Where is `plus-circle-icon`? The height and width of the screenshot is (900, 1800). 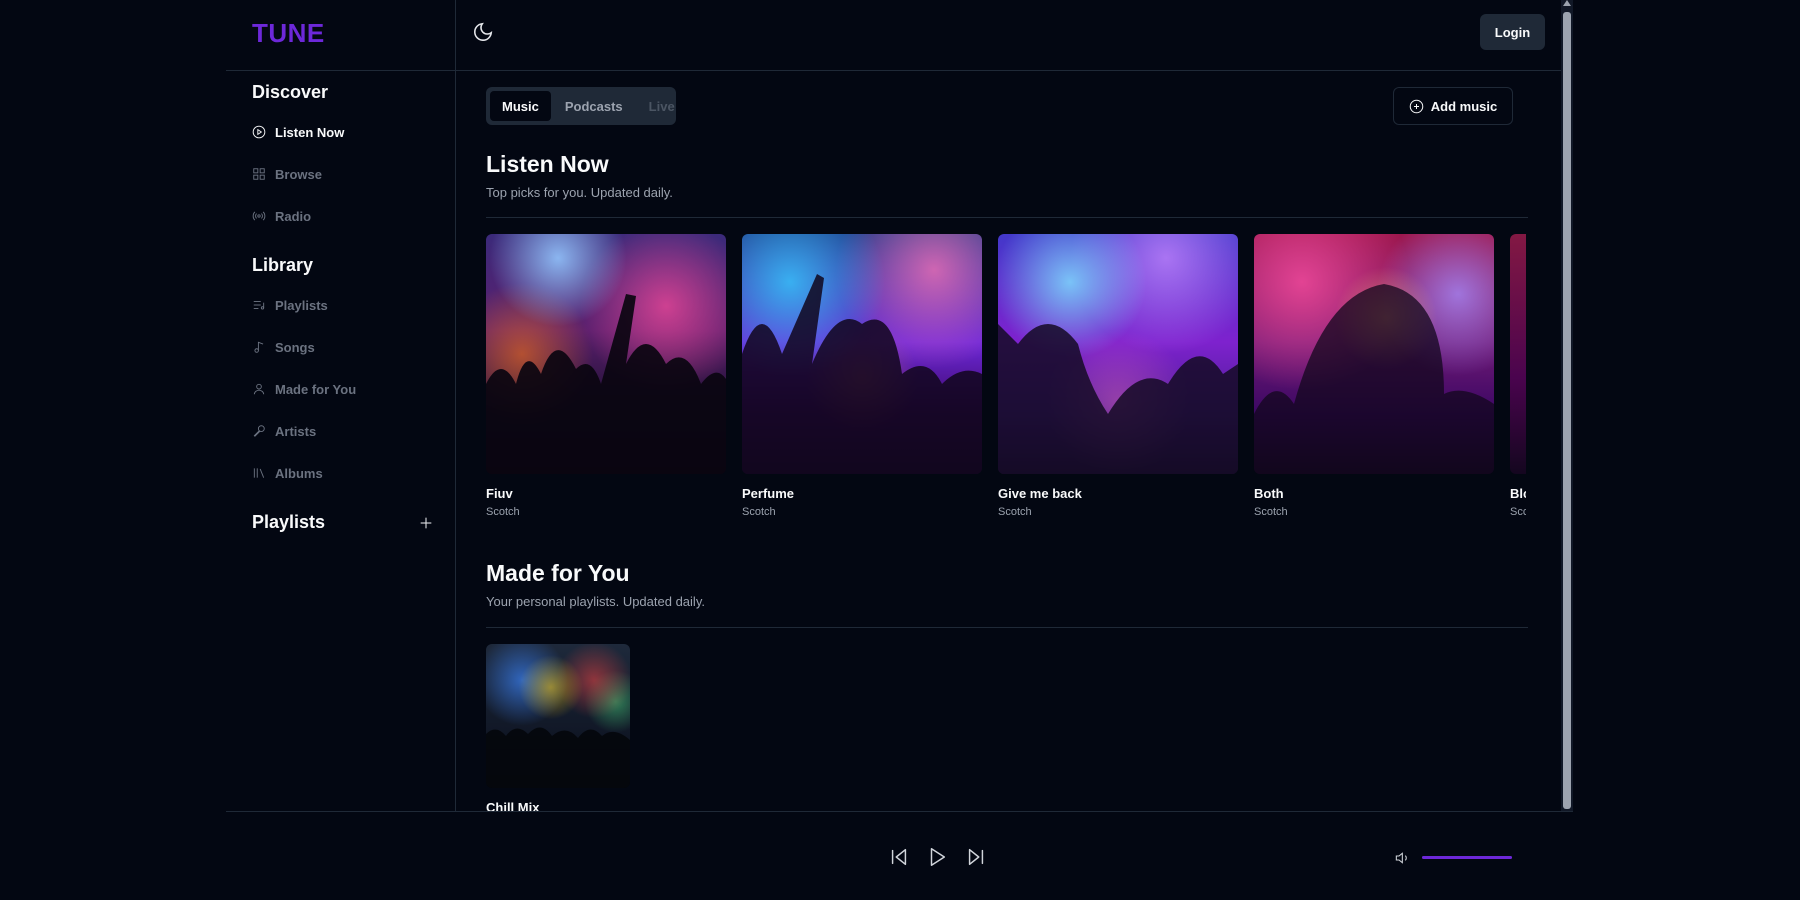
plus-circle-icon is located at coordinates (1416, 106).